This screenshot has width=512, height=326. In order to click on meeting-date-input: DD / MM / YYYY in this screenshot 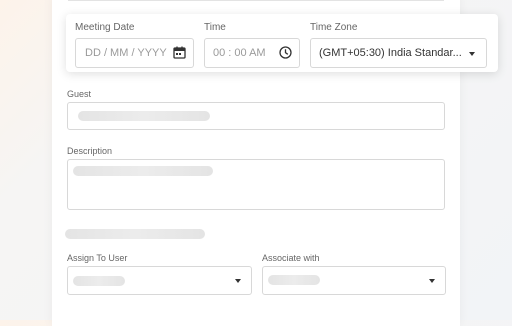, I will do `click(134, 53)`.